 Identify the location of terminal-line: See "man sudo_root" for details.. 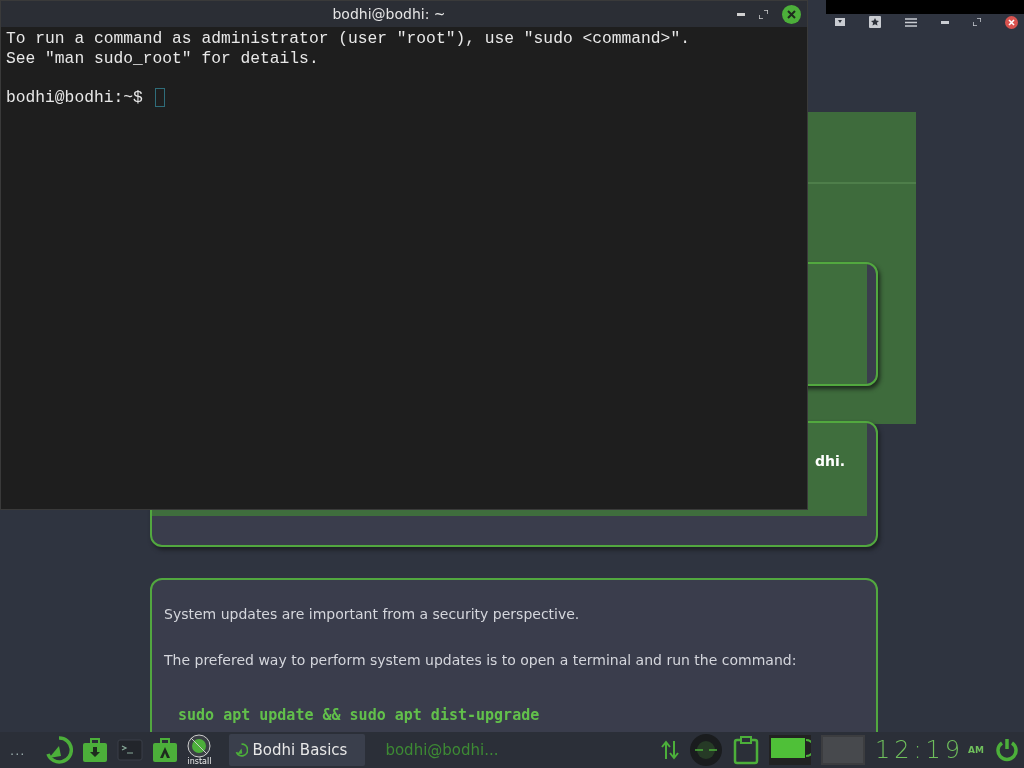
(163, 58).